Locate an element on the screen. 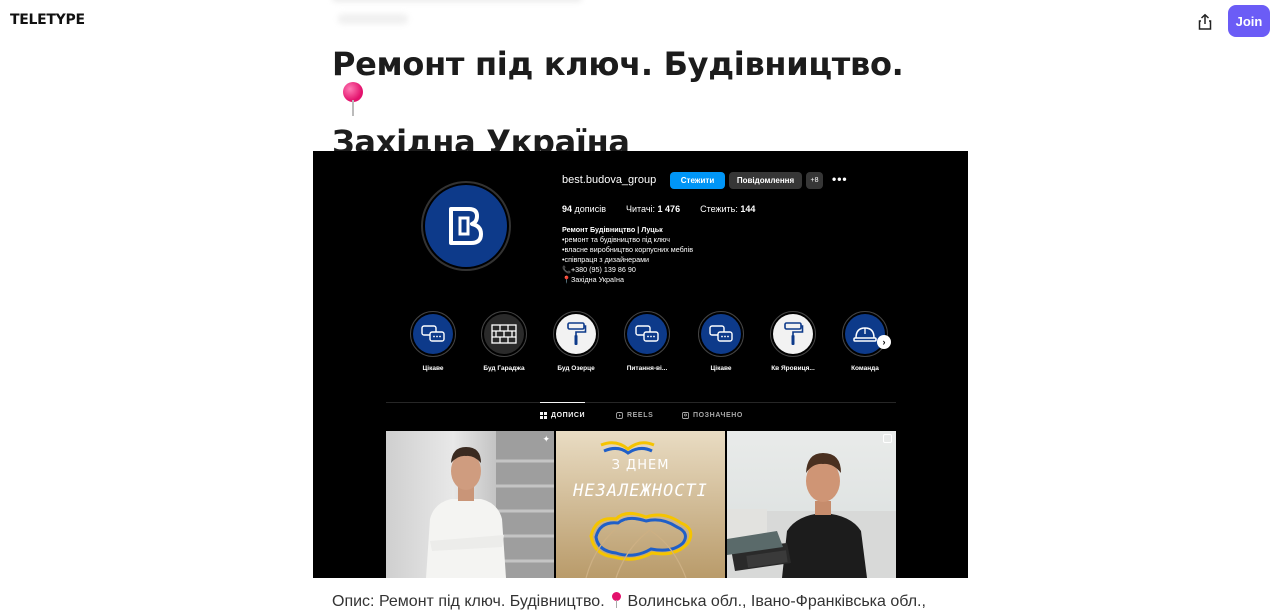 Image resolution: width=1280 pixels, height=615 pixels. tagged-icon is located at coordinates (685, 415).